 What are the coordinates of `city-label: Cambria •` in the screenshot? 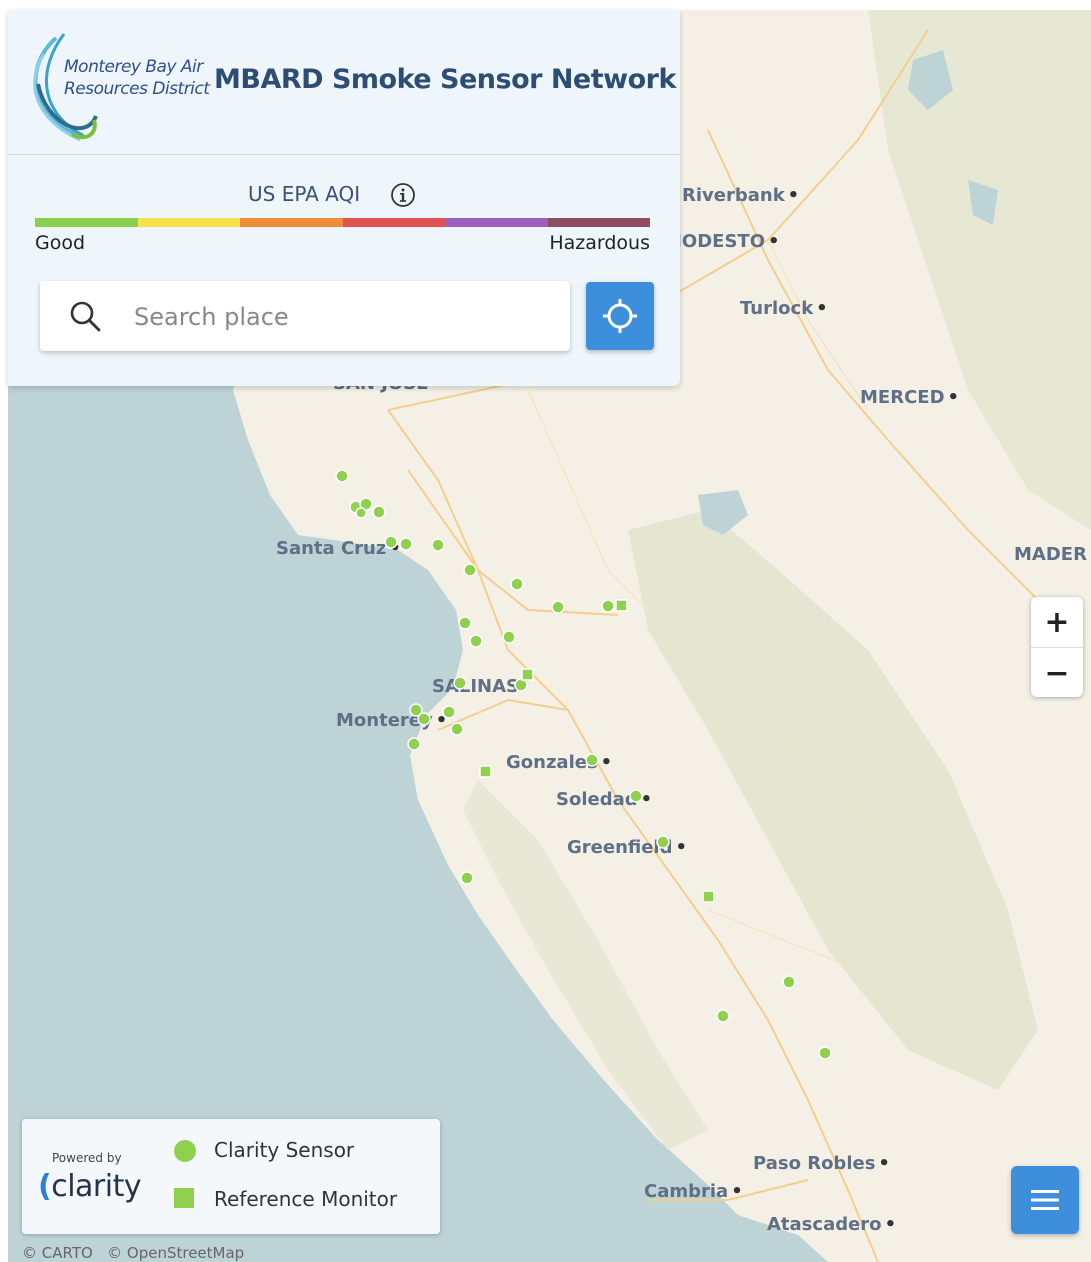 It's located at (693, 1191).